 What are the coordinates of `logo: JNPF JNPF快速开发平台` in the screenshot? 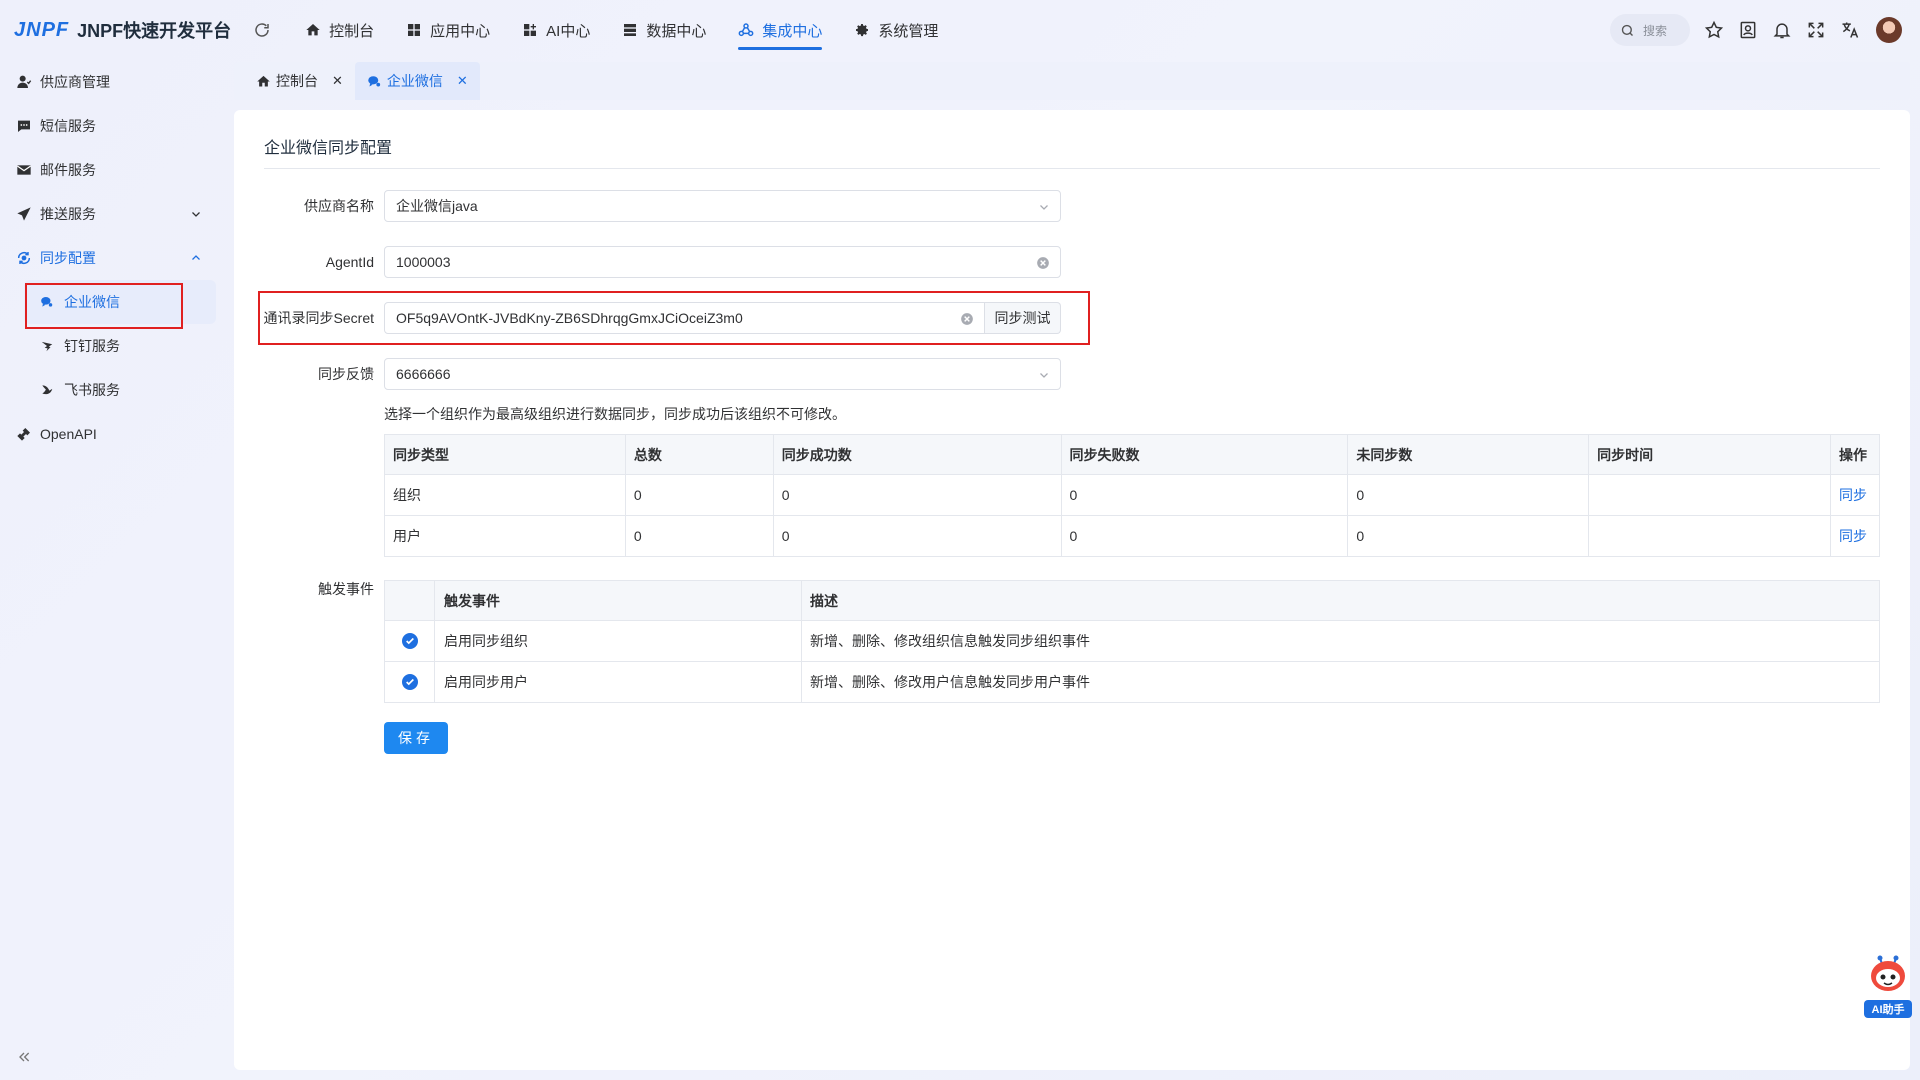 It's located at (122, 30).